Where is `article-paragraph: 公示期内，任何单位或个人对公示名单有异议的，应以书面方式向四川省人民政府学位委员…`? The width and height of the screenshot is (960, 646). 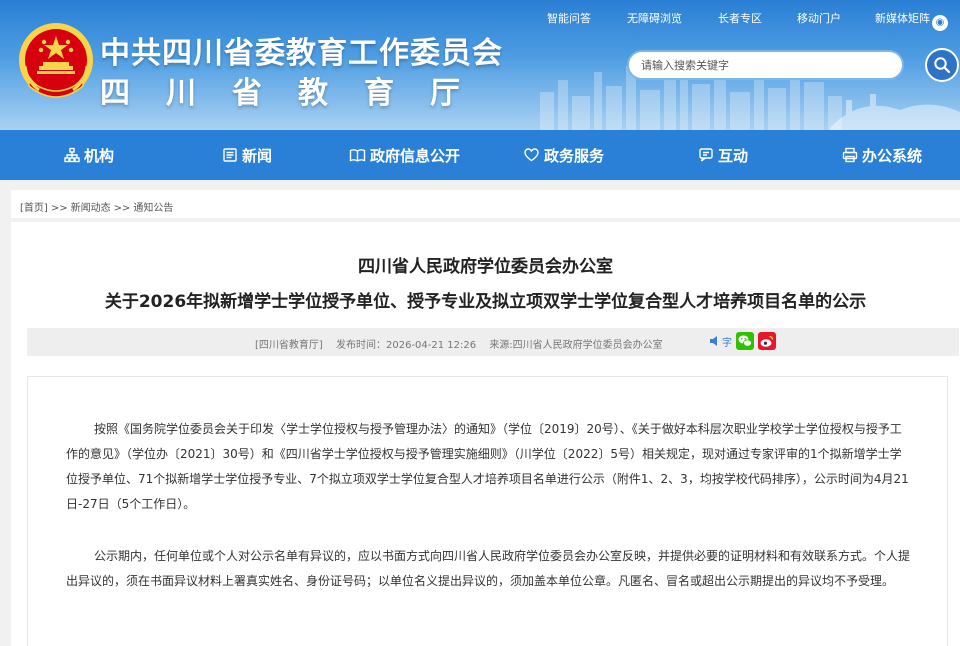 article-paragraph: 公示期内，任何单位或个人对公示名单有异议的，应以书面方式向四川省人民政府学位委员… is located at coordinates (488, 568).